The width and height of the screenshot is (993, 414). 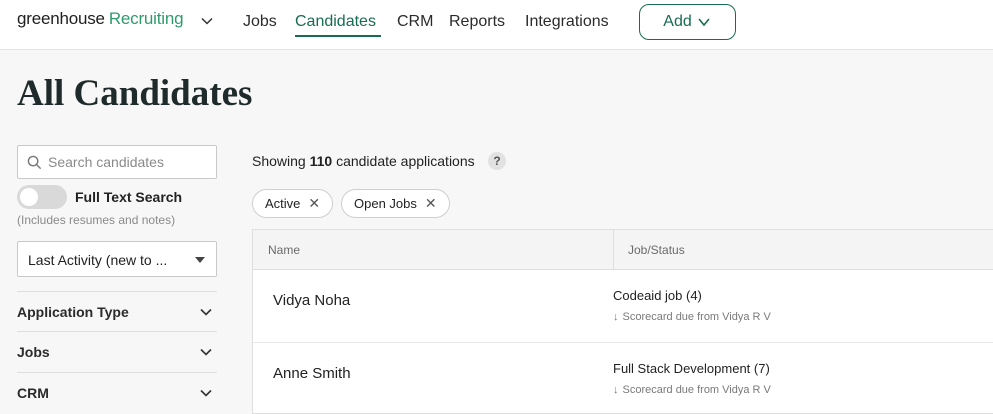 I want to click on help-icon: ?, so click(x=497, y=161).